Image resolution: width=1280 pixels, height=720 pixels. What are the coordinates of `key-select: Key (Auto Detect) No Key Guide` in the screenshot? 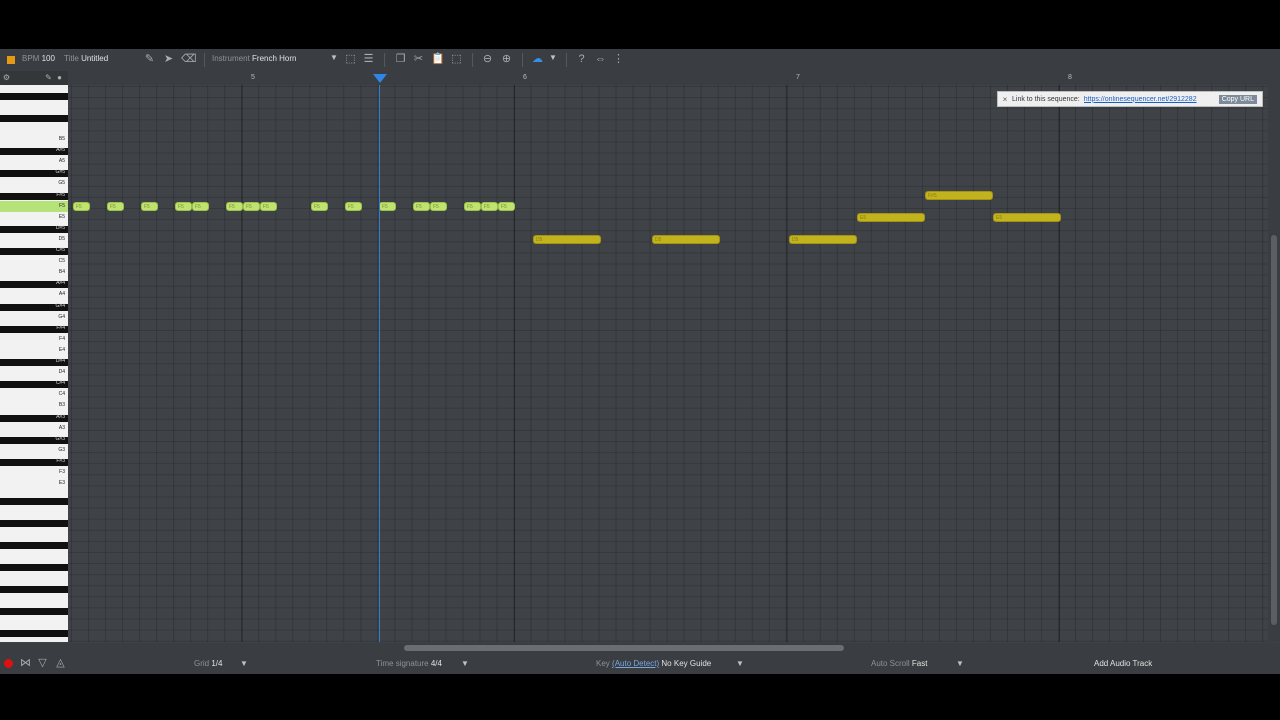 It's located at (653, 663).